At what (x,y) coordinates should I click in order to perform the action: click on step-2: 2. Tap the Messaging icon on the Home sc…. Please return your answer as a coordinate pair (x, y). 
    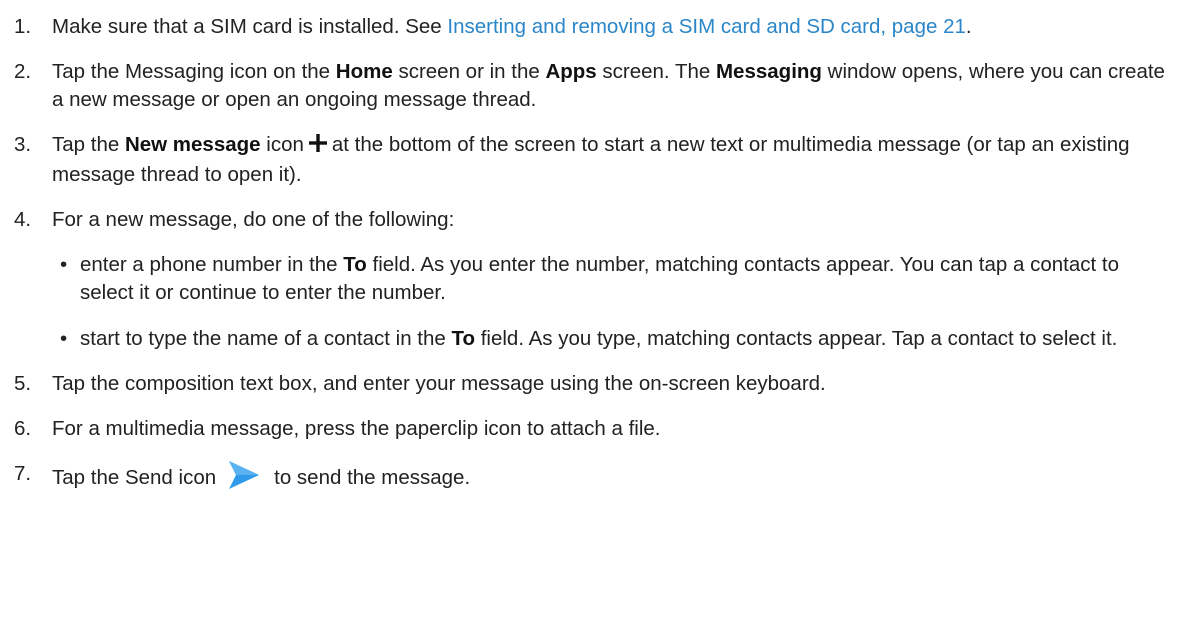
    Looking at the image, I should click on (594, 86).